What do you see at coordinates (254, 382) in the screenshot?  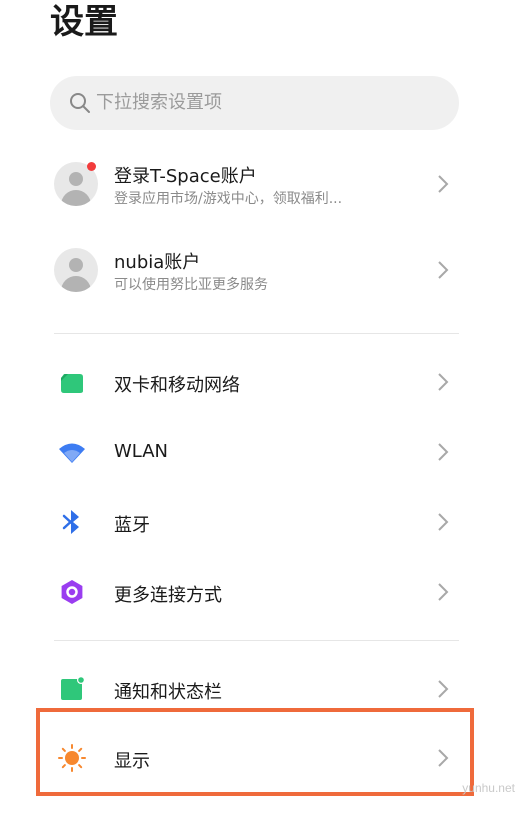 I see `settings-item-sim: 双卡和移动网络` at bounding box center [254, 382].